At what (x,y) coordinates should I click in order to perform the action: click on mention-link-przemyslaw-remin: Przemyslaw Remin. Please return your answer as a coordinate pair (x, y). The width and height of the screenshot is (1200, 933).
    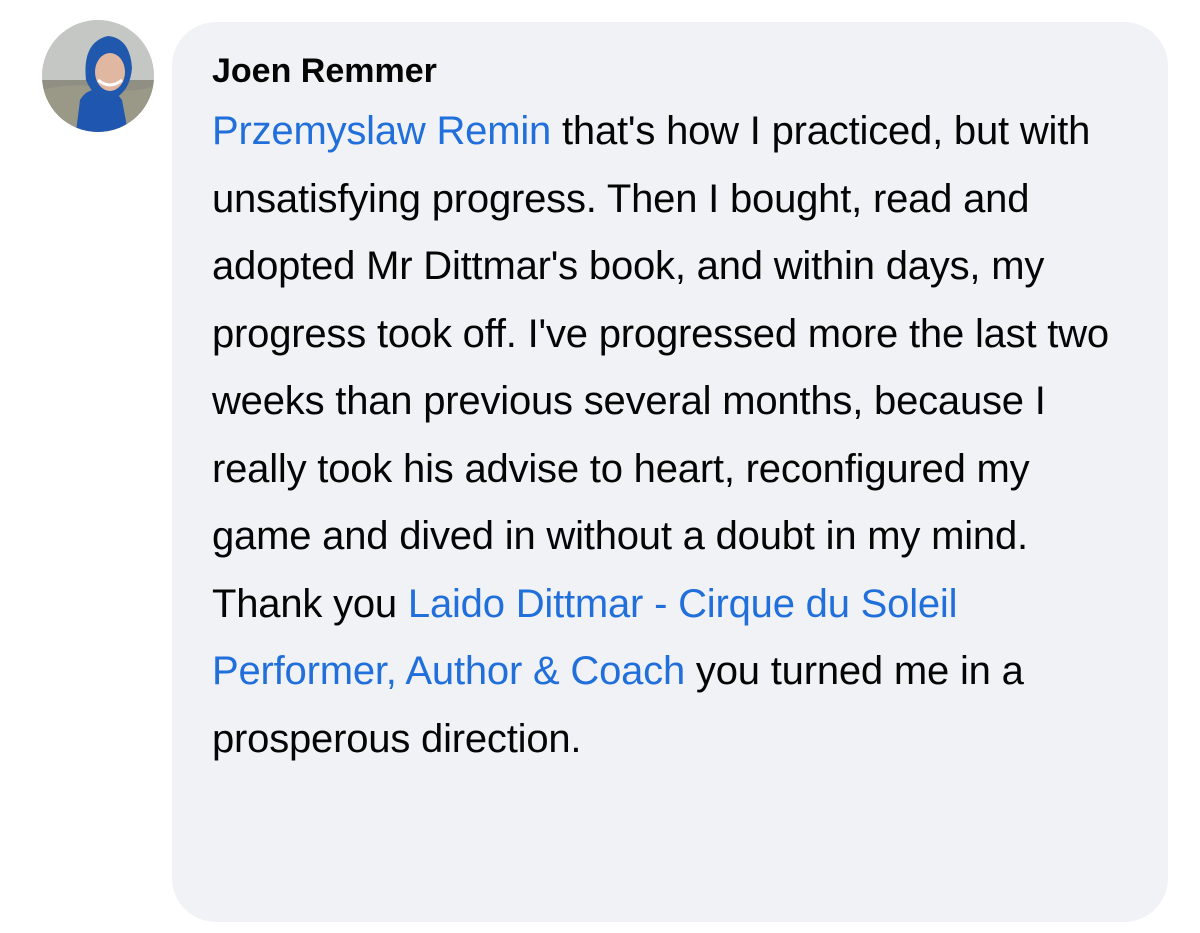
    Looking at the image, I should click on (381, 131).